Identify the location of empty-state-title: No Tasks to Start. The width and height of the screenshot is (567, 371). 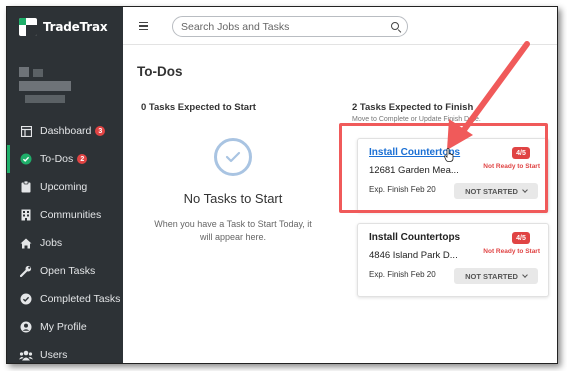
(233, 198).